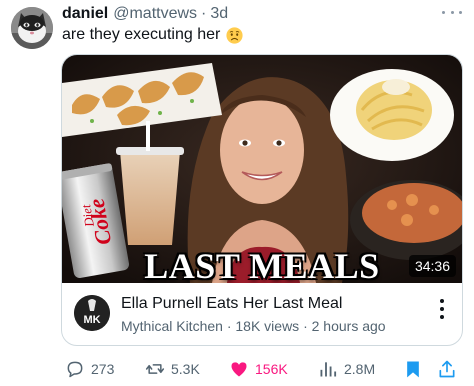  I want to click on views-button: 2.8M, so click(346, 369).